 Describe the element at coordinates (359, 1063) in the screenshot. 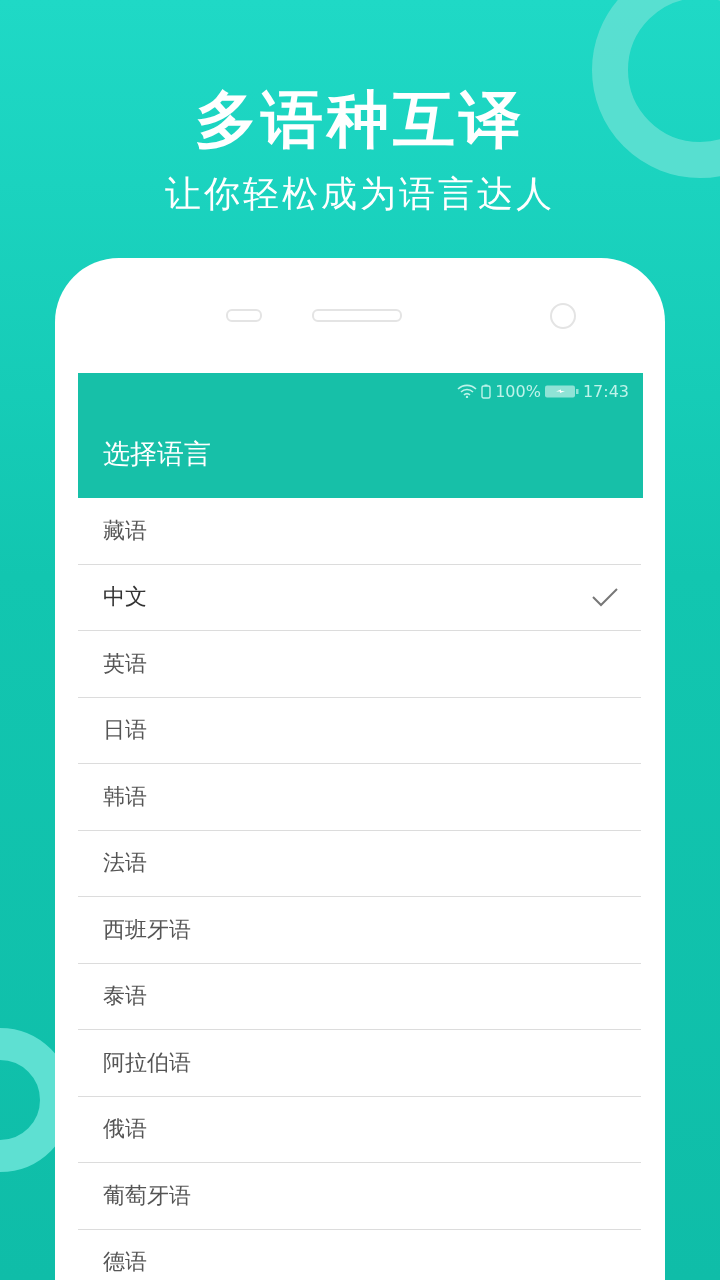

I see `language-item: 阿拉伯语` at that location.